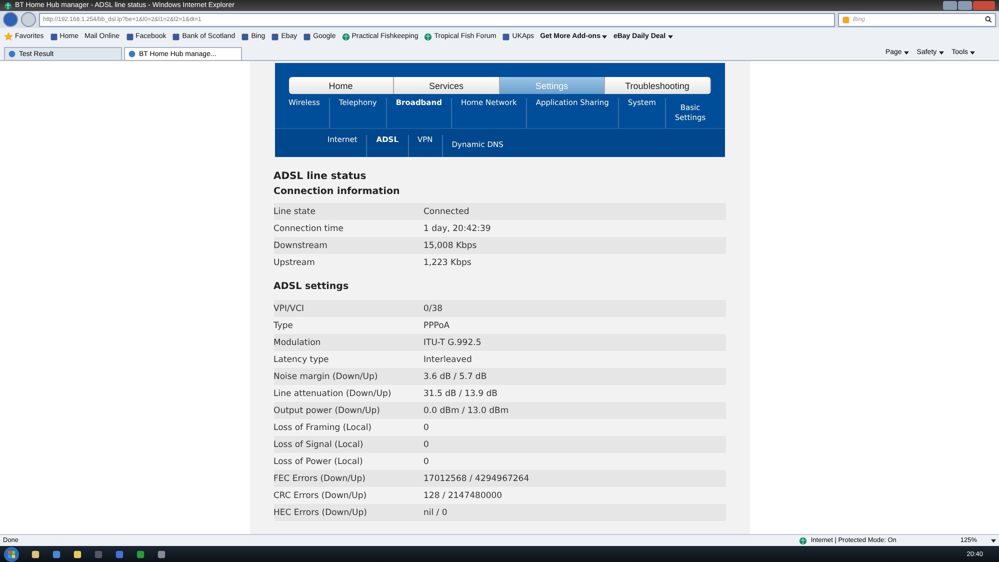 The image size is (999, 562). What do you see at coordinates (321, 495) in the screenshot?
I see `field-label: CRC Errors (Down/Up)` at bounding box center [321, 495].